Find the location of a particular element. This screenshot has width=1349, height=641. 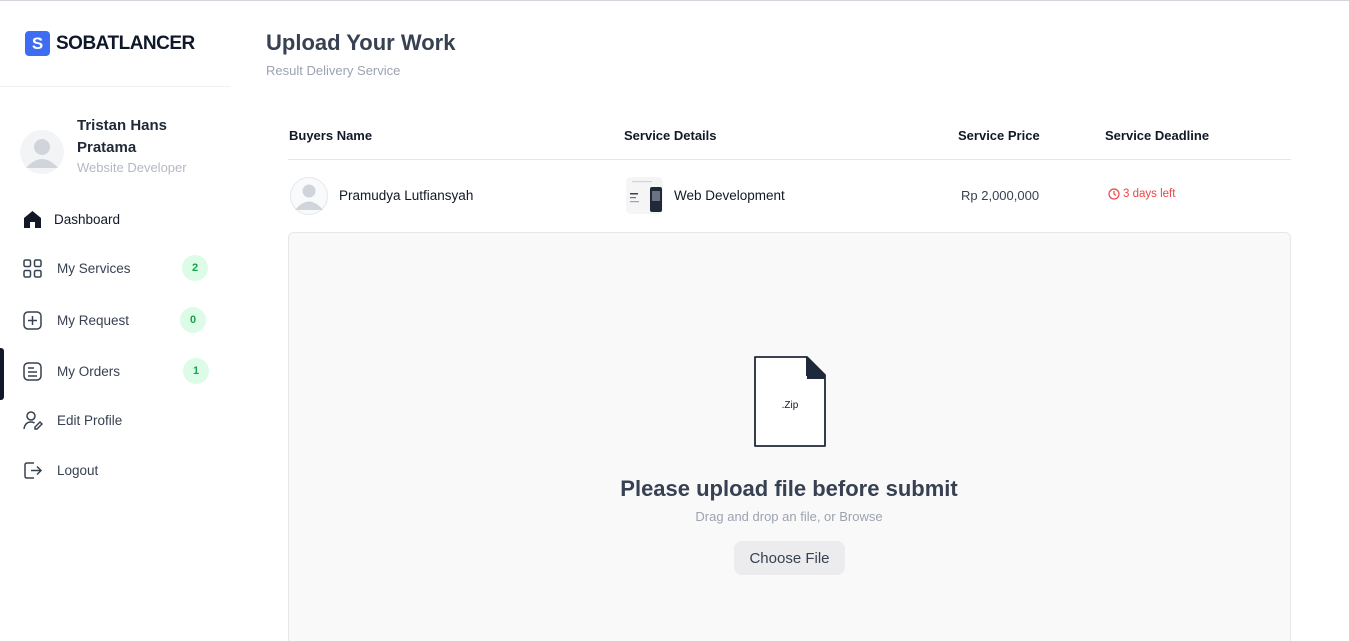

column-header-service-details: Service Details is located at coordinates (670, 135).